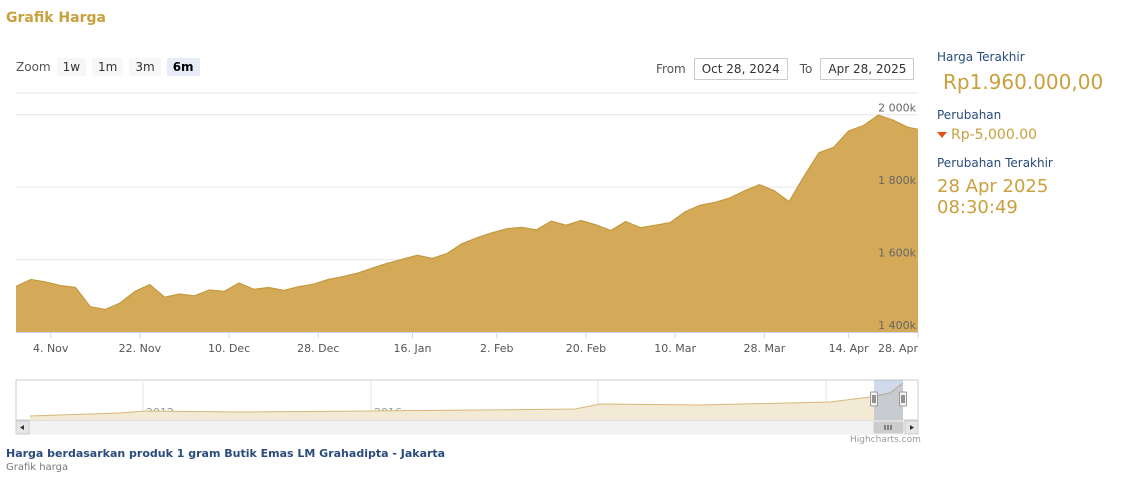  What do you see at coordinates (229, 348) in the screenshot?
I see `x-tick-label-2: 10. Dec` at bounding box center [229, 348].